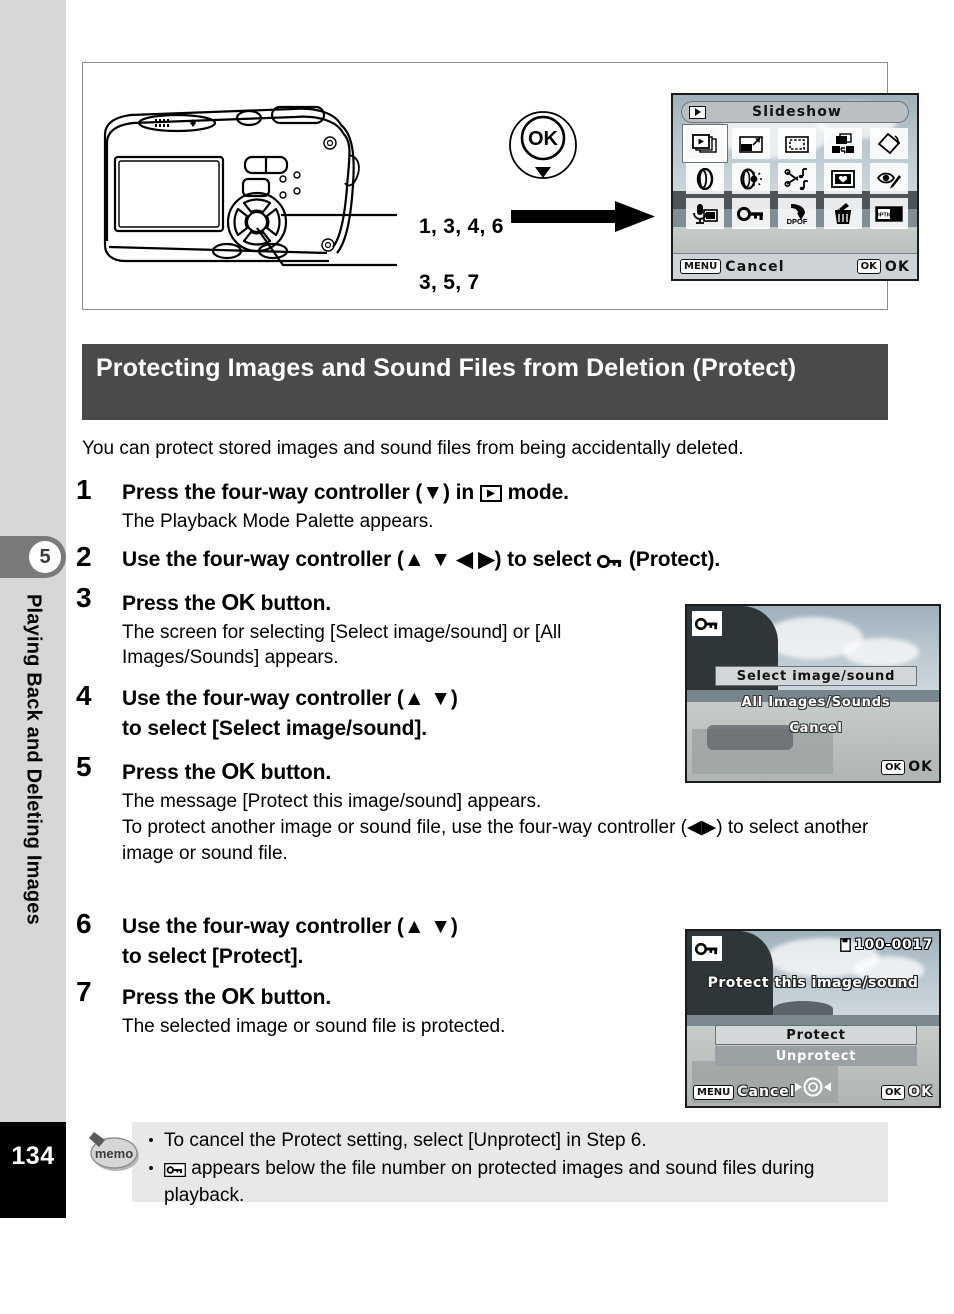 The image size is (954, 1314). Describe the element at coordinates (813, 1087) in the screenshot. I see `four-way-controller-icon` at that location.